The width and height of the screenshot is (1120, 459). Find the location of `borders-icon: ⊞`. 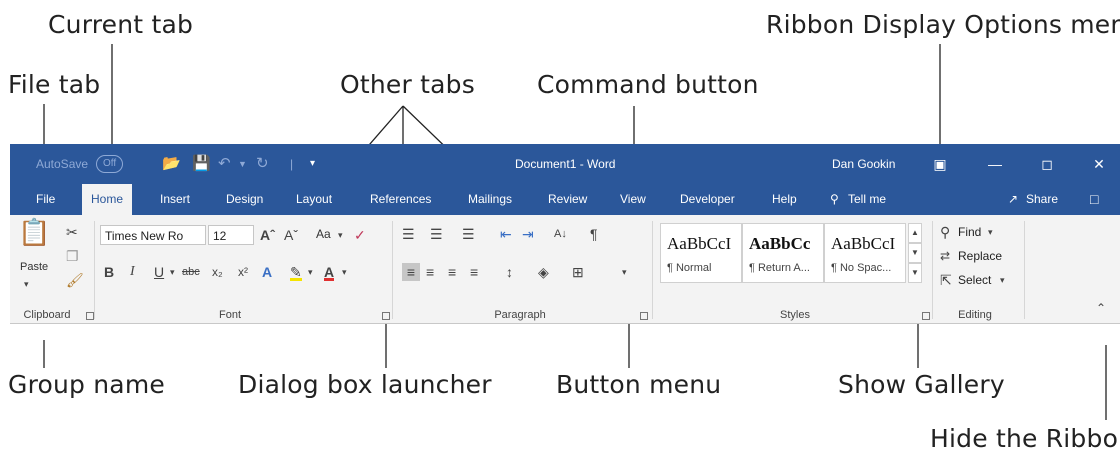

borders-icon: ⊞ is located at coordinates (578, 272).